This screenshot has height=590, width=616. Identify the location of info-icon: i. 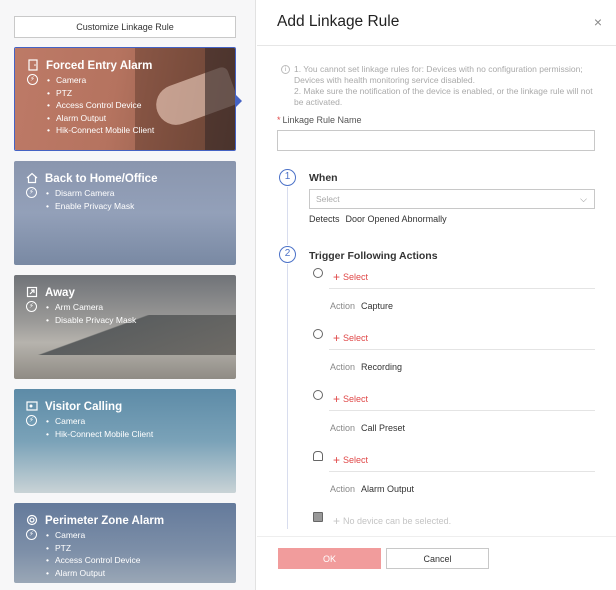
(285, 69).